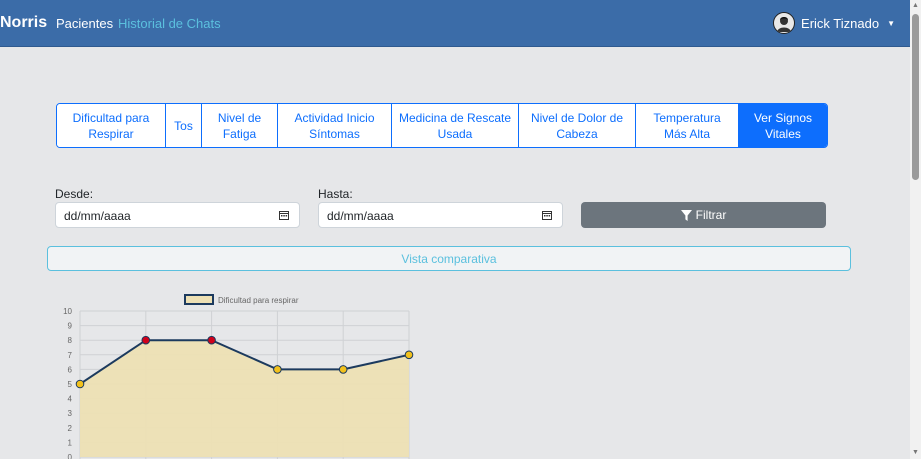 The image size is (921, 459). What do you see at coordinates (70, 442) in the screenshot?
I see `y-tick-label: 1` at bounding box center [70, 442].